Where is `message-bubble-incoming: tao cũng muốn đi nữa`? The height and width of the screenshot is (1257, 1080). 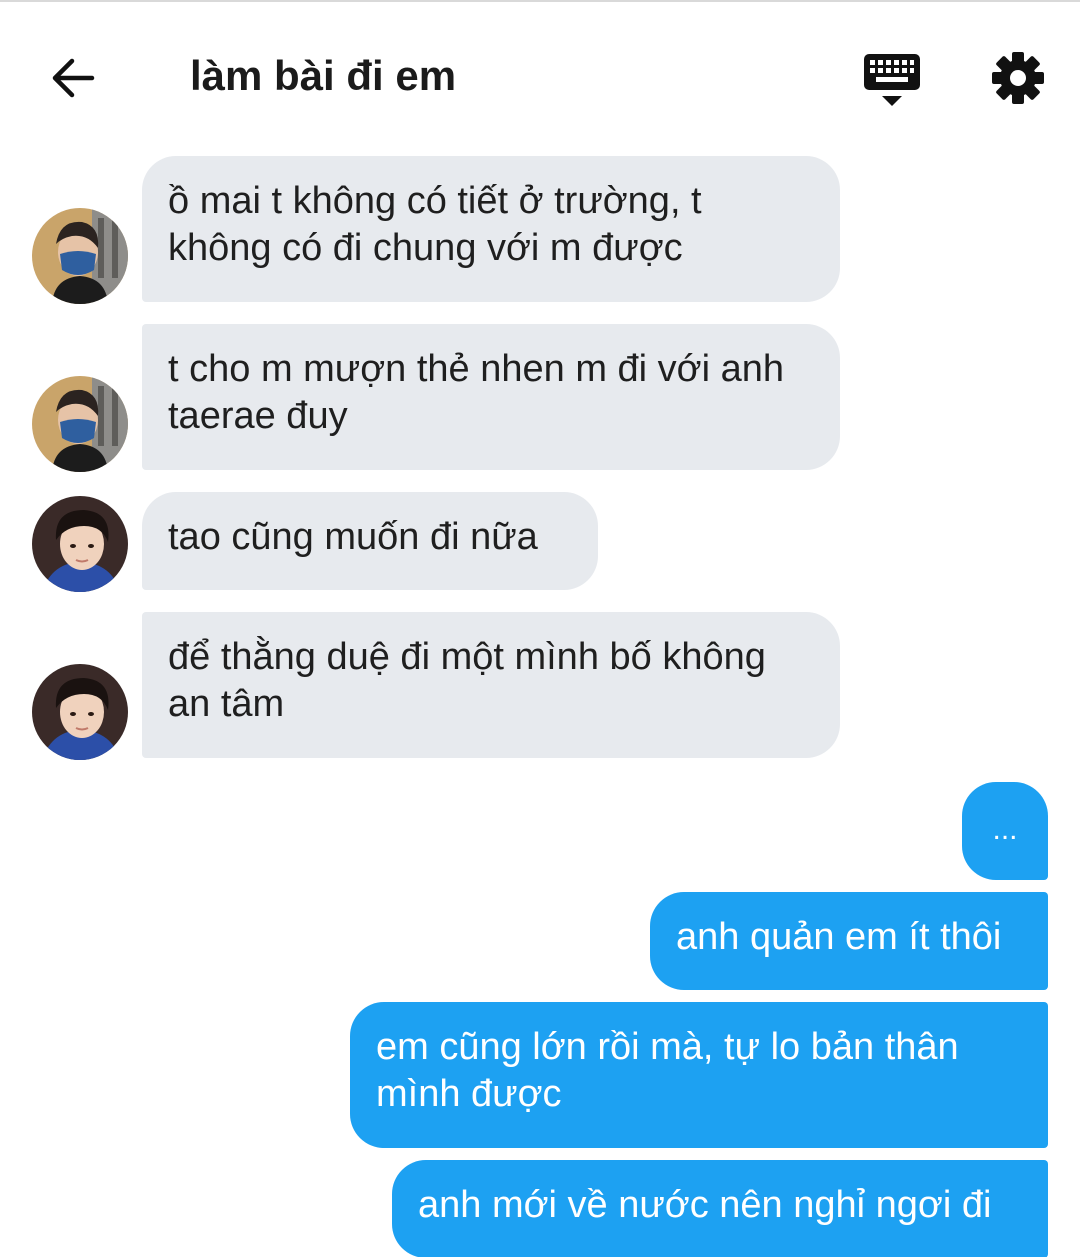 message-bubble-incoming: tao cũng muốn đi nữa is located at coordinates (370, 541).